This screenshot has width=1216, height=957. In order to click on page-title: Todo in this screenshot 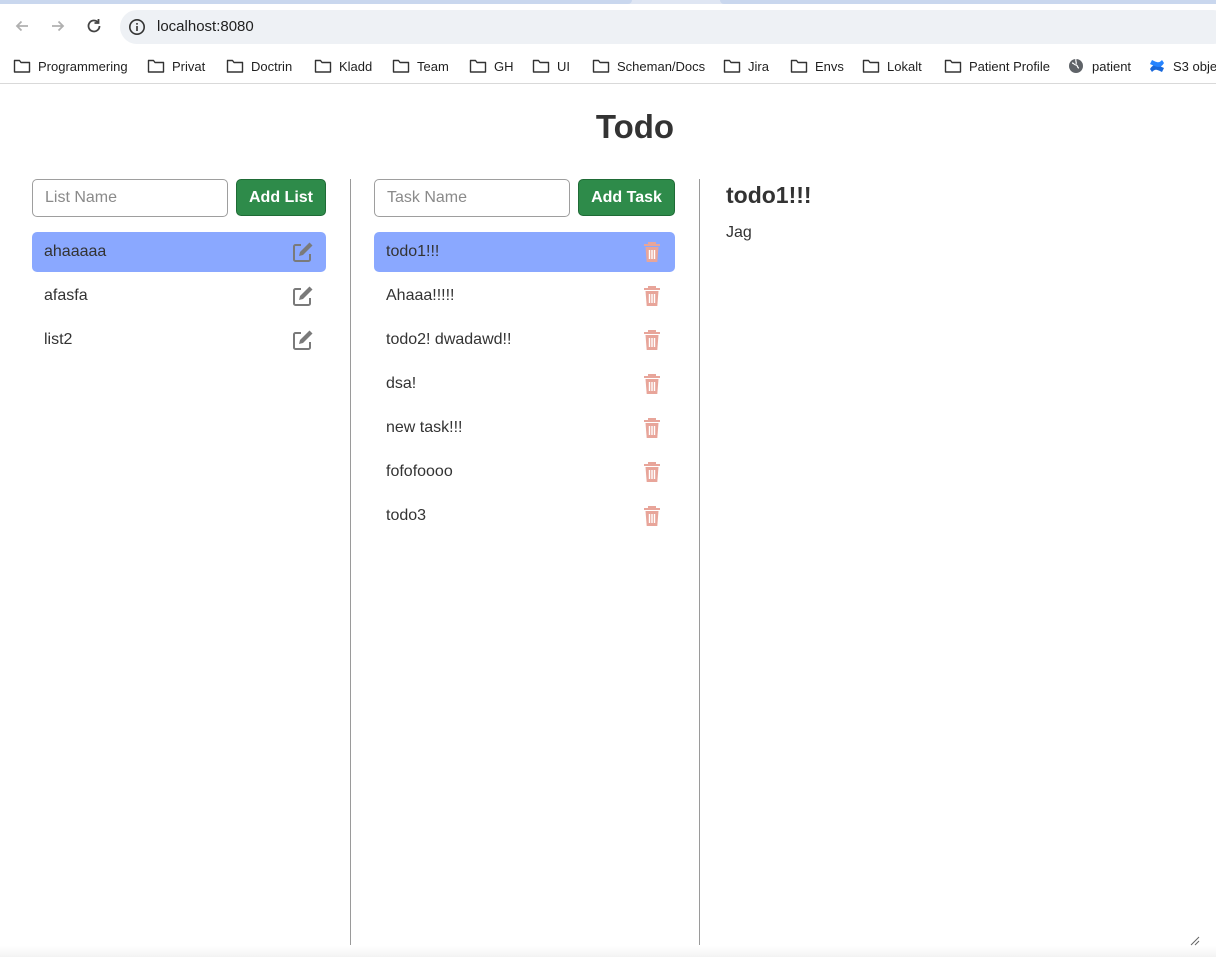, I will do `click(635, 126)`.